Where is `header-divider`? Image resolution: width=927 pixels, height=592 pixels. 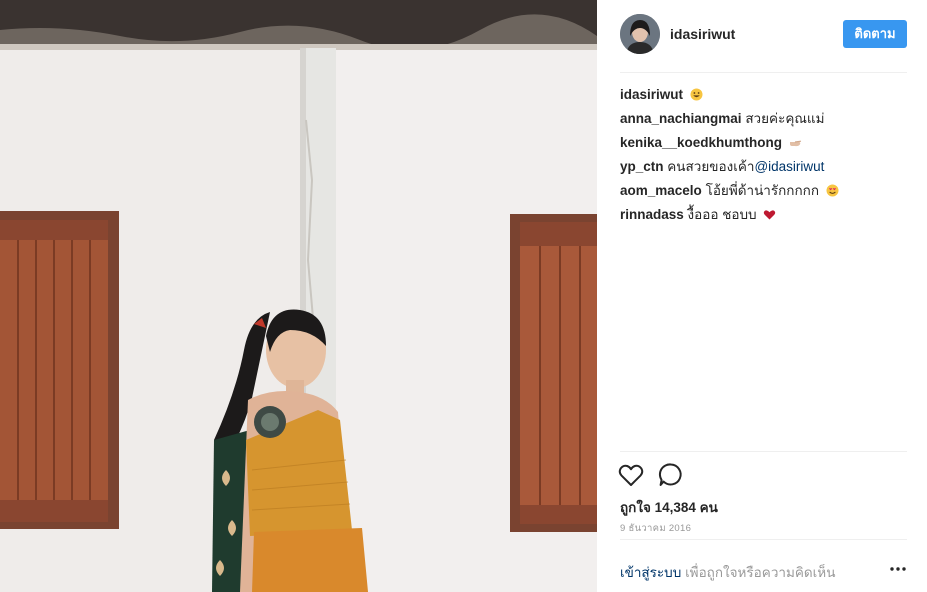
header-divider is located at coordinates (763, 72).